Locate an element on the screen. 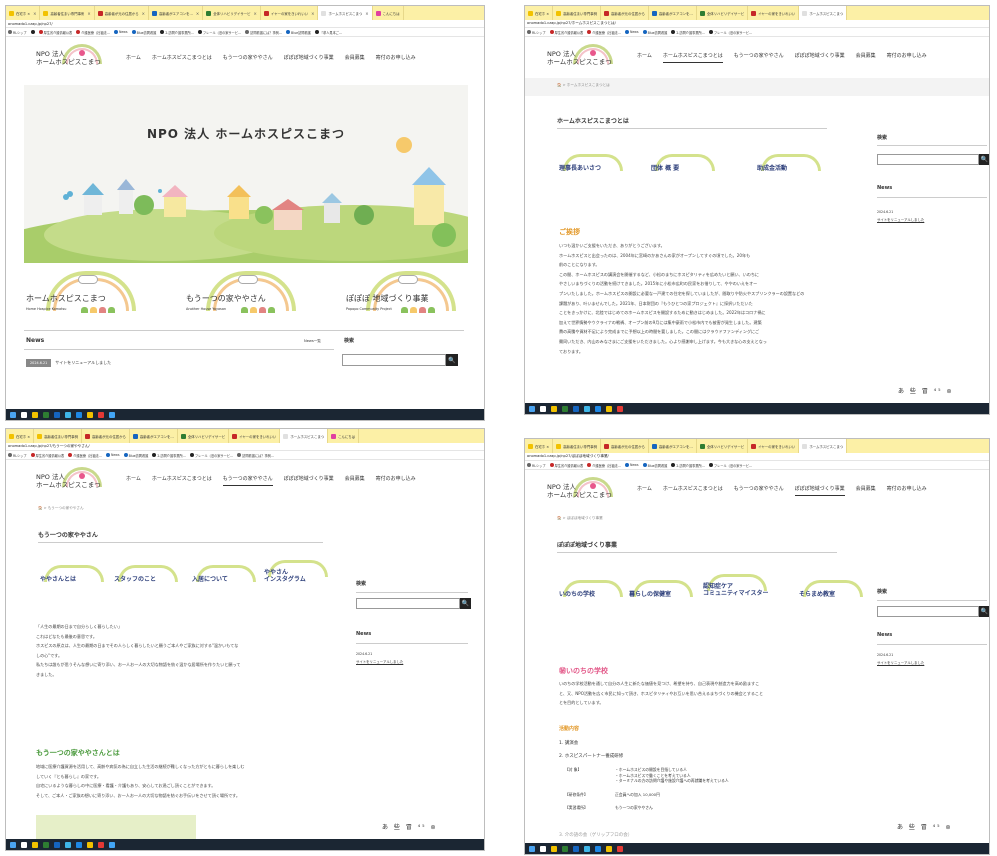  bookmark is located at coordinates (32, 32).